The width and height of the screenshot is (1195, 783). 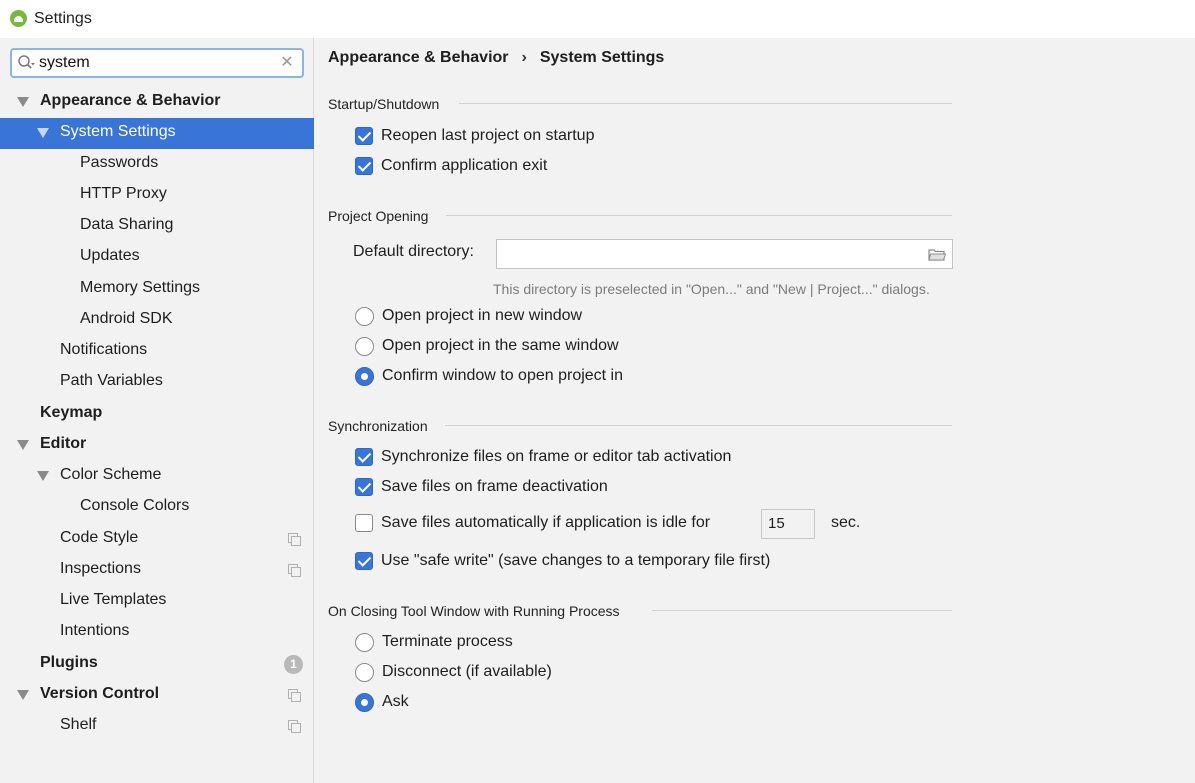 I want to click on plugins-update-badge: 1, so click(x=293, y=664).